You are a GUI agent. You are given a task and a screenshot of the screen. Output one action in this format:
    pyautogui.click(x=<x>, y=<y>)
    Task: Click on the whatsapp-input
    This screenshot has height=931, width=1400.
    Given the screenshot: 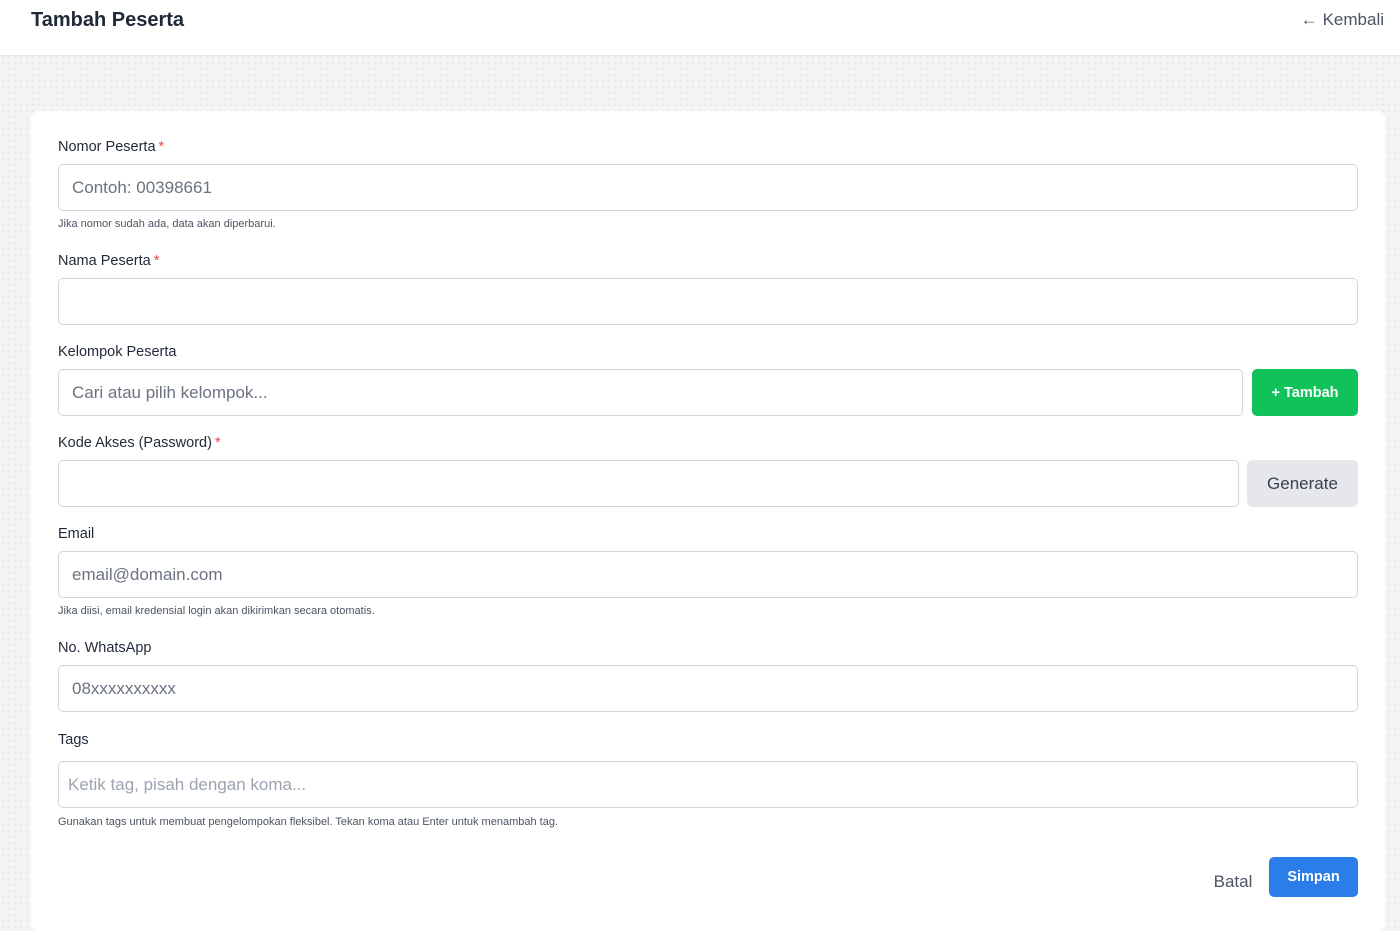 What is the action you would take?
    pyautogui.click(x=708, y=688)
    